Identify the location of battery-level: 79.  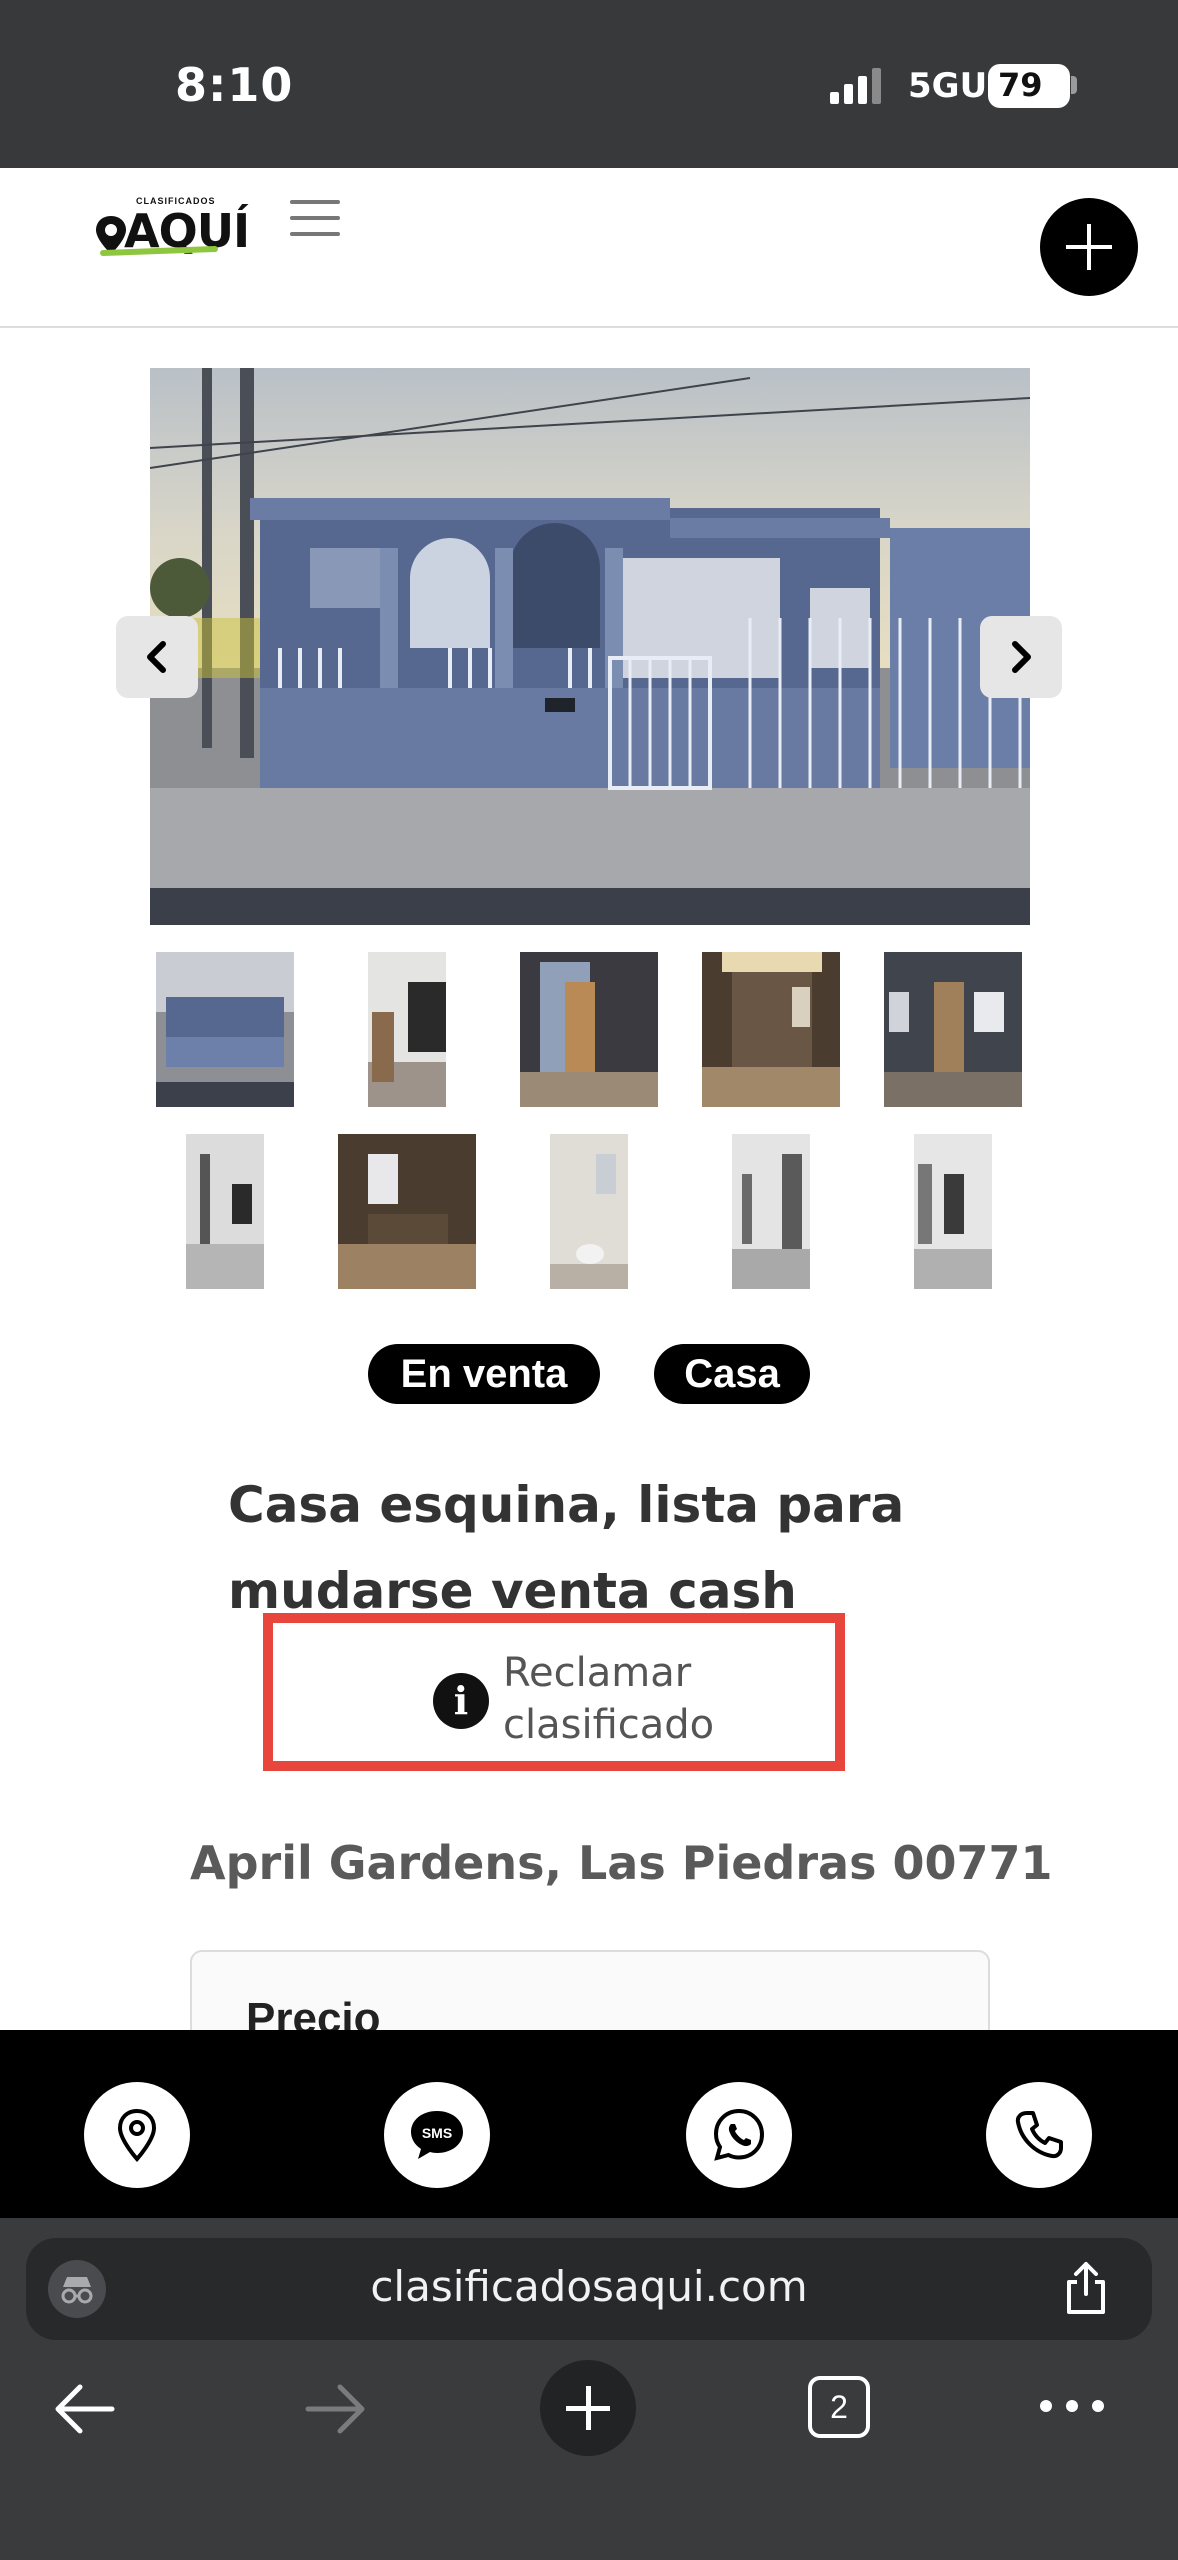
(1020, 85).